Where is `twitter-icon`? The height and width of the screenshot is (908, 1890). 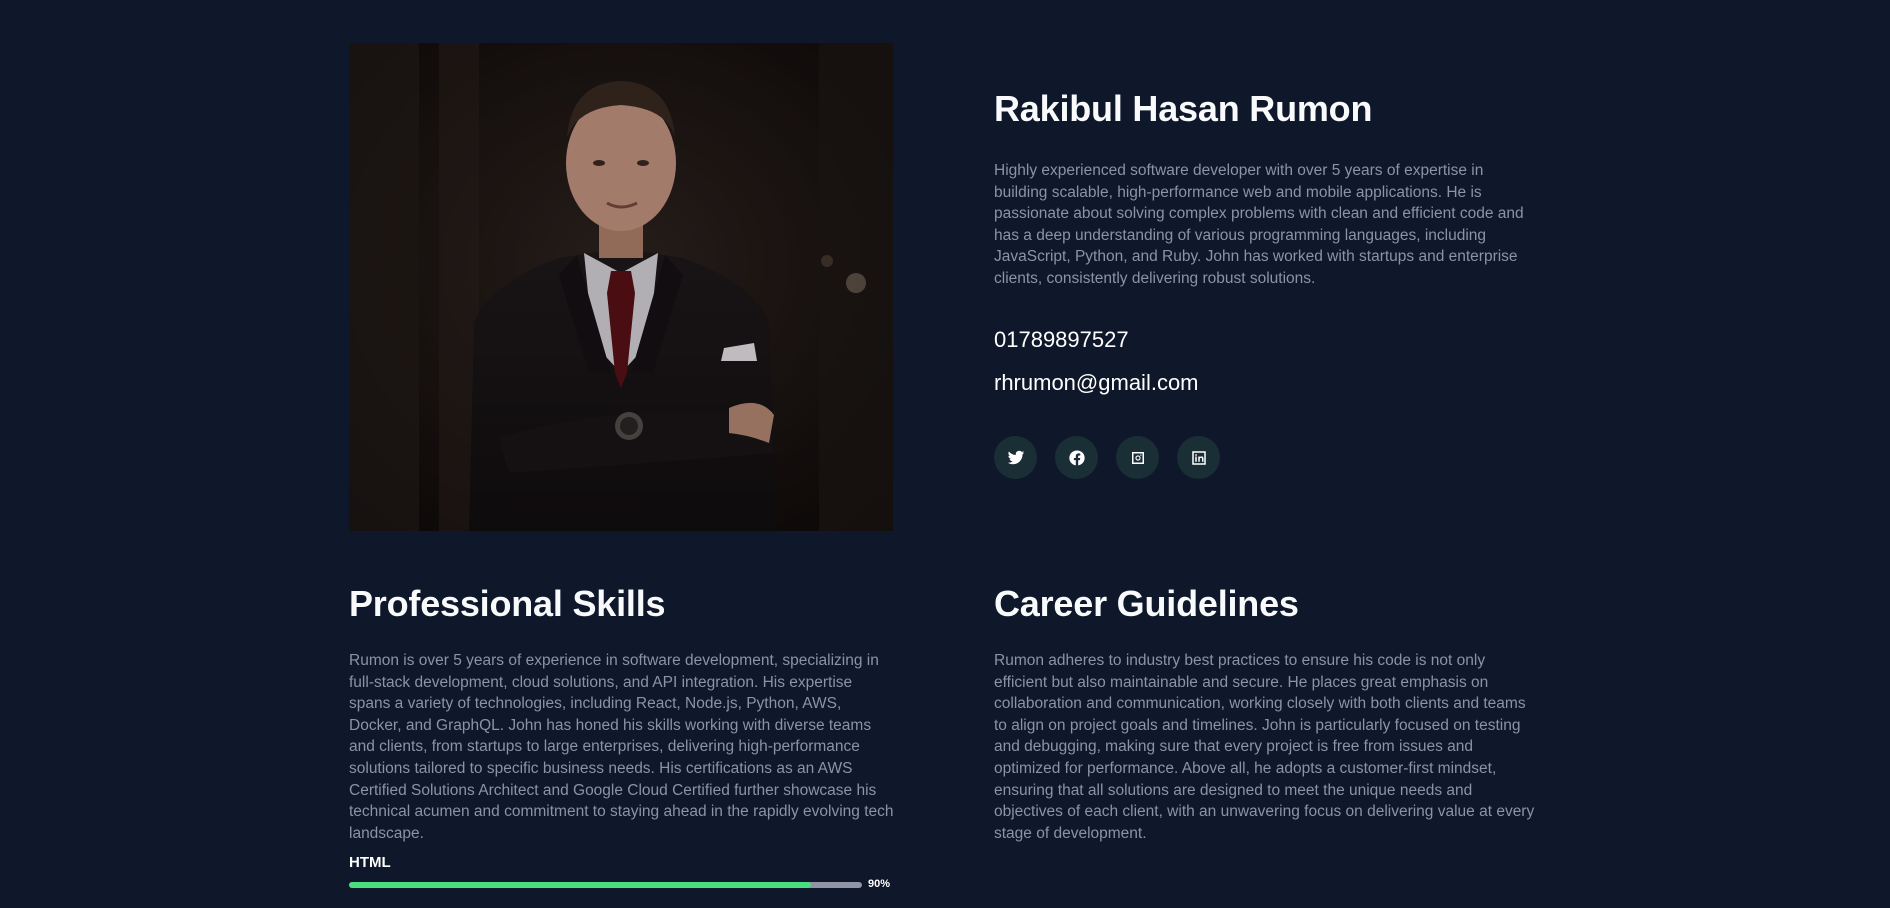
twitter-icon is located at coordinates (1015, 457).